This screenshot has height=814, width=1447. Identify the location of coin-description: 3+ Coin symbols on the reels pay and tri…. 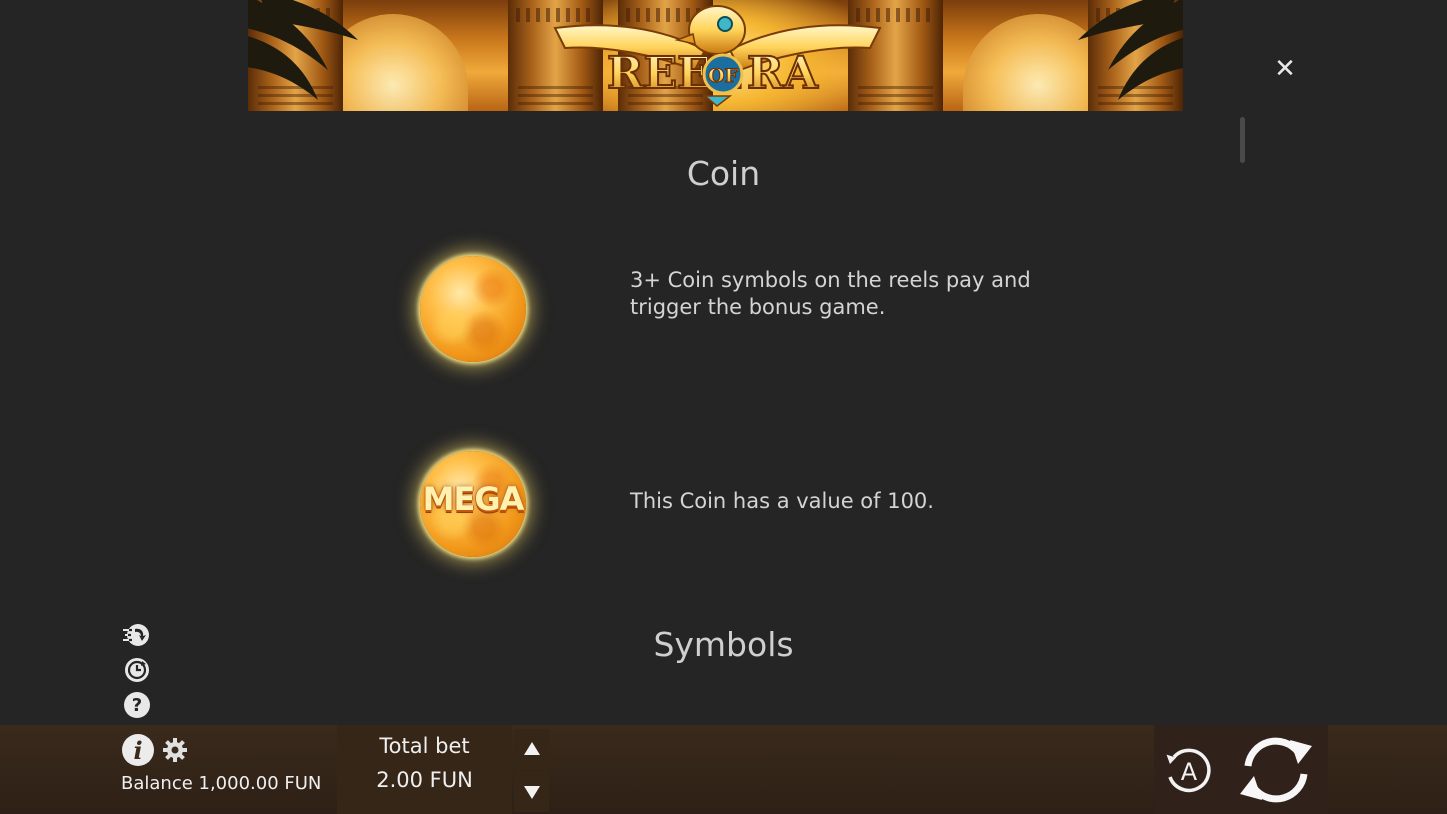
(830, 293).